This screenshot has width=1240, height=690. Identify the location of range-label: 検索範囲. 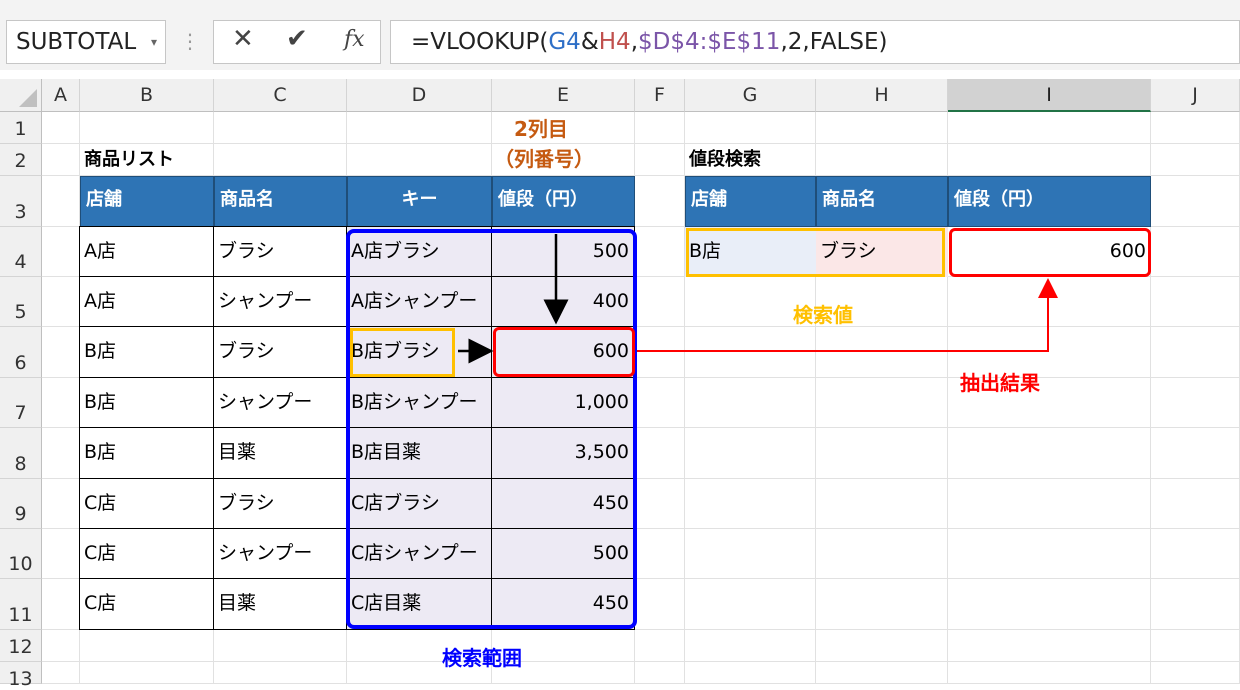
(482, 658).